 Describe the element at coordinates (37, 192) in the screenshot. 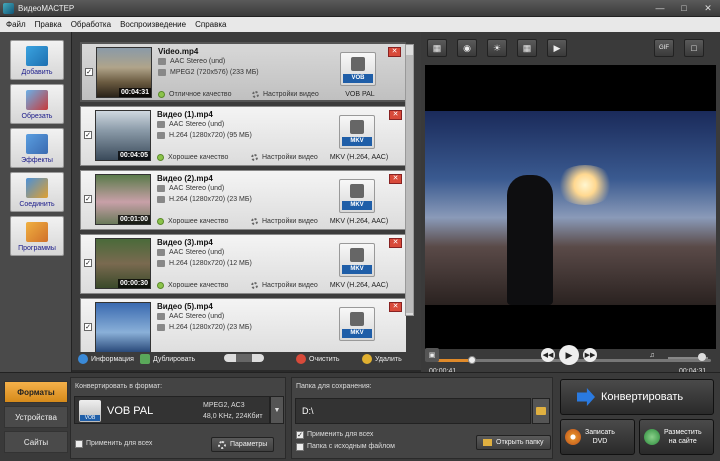

I see `join-button: Соединить` at that location.